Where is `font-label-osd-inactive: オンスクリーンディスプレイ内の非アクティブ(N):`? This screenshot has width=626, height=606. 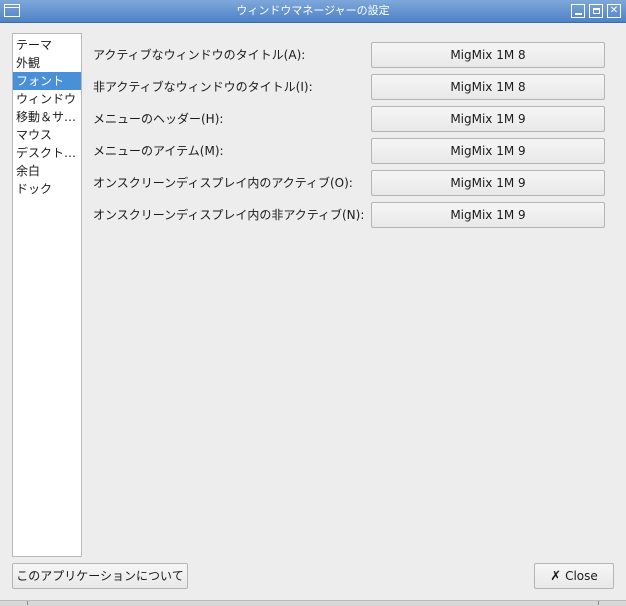
font-label-osd-inactive: オンスクリーンディスプレイ内の非アクティブ(N): is located at coordinates (229, 215).